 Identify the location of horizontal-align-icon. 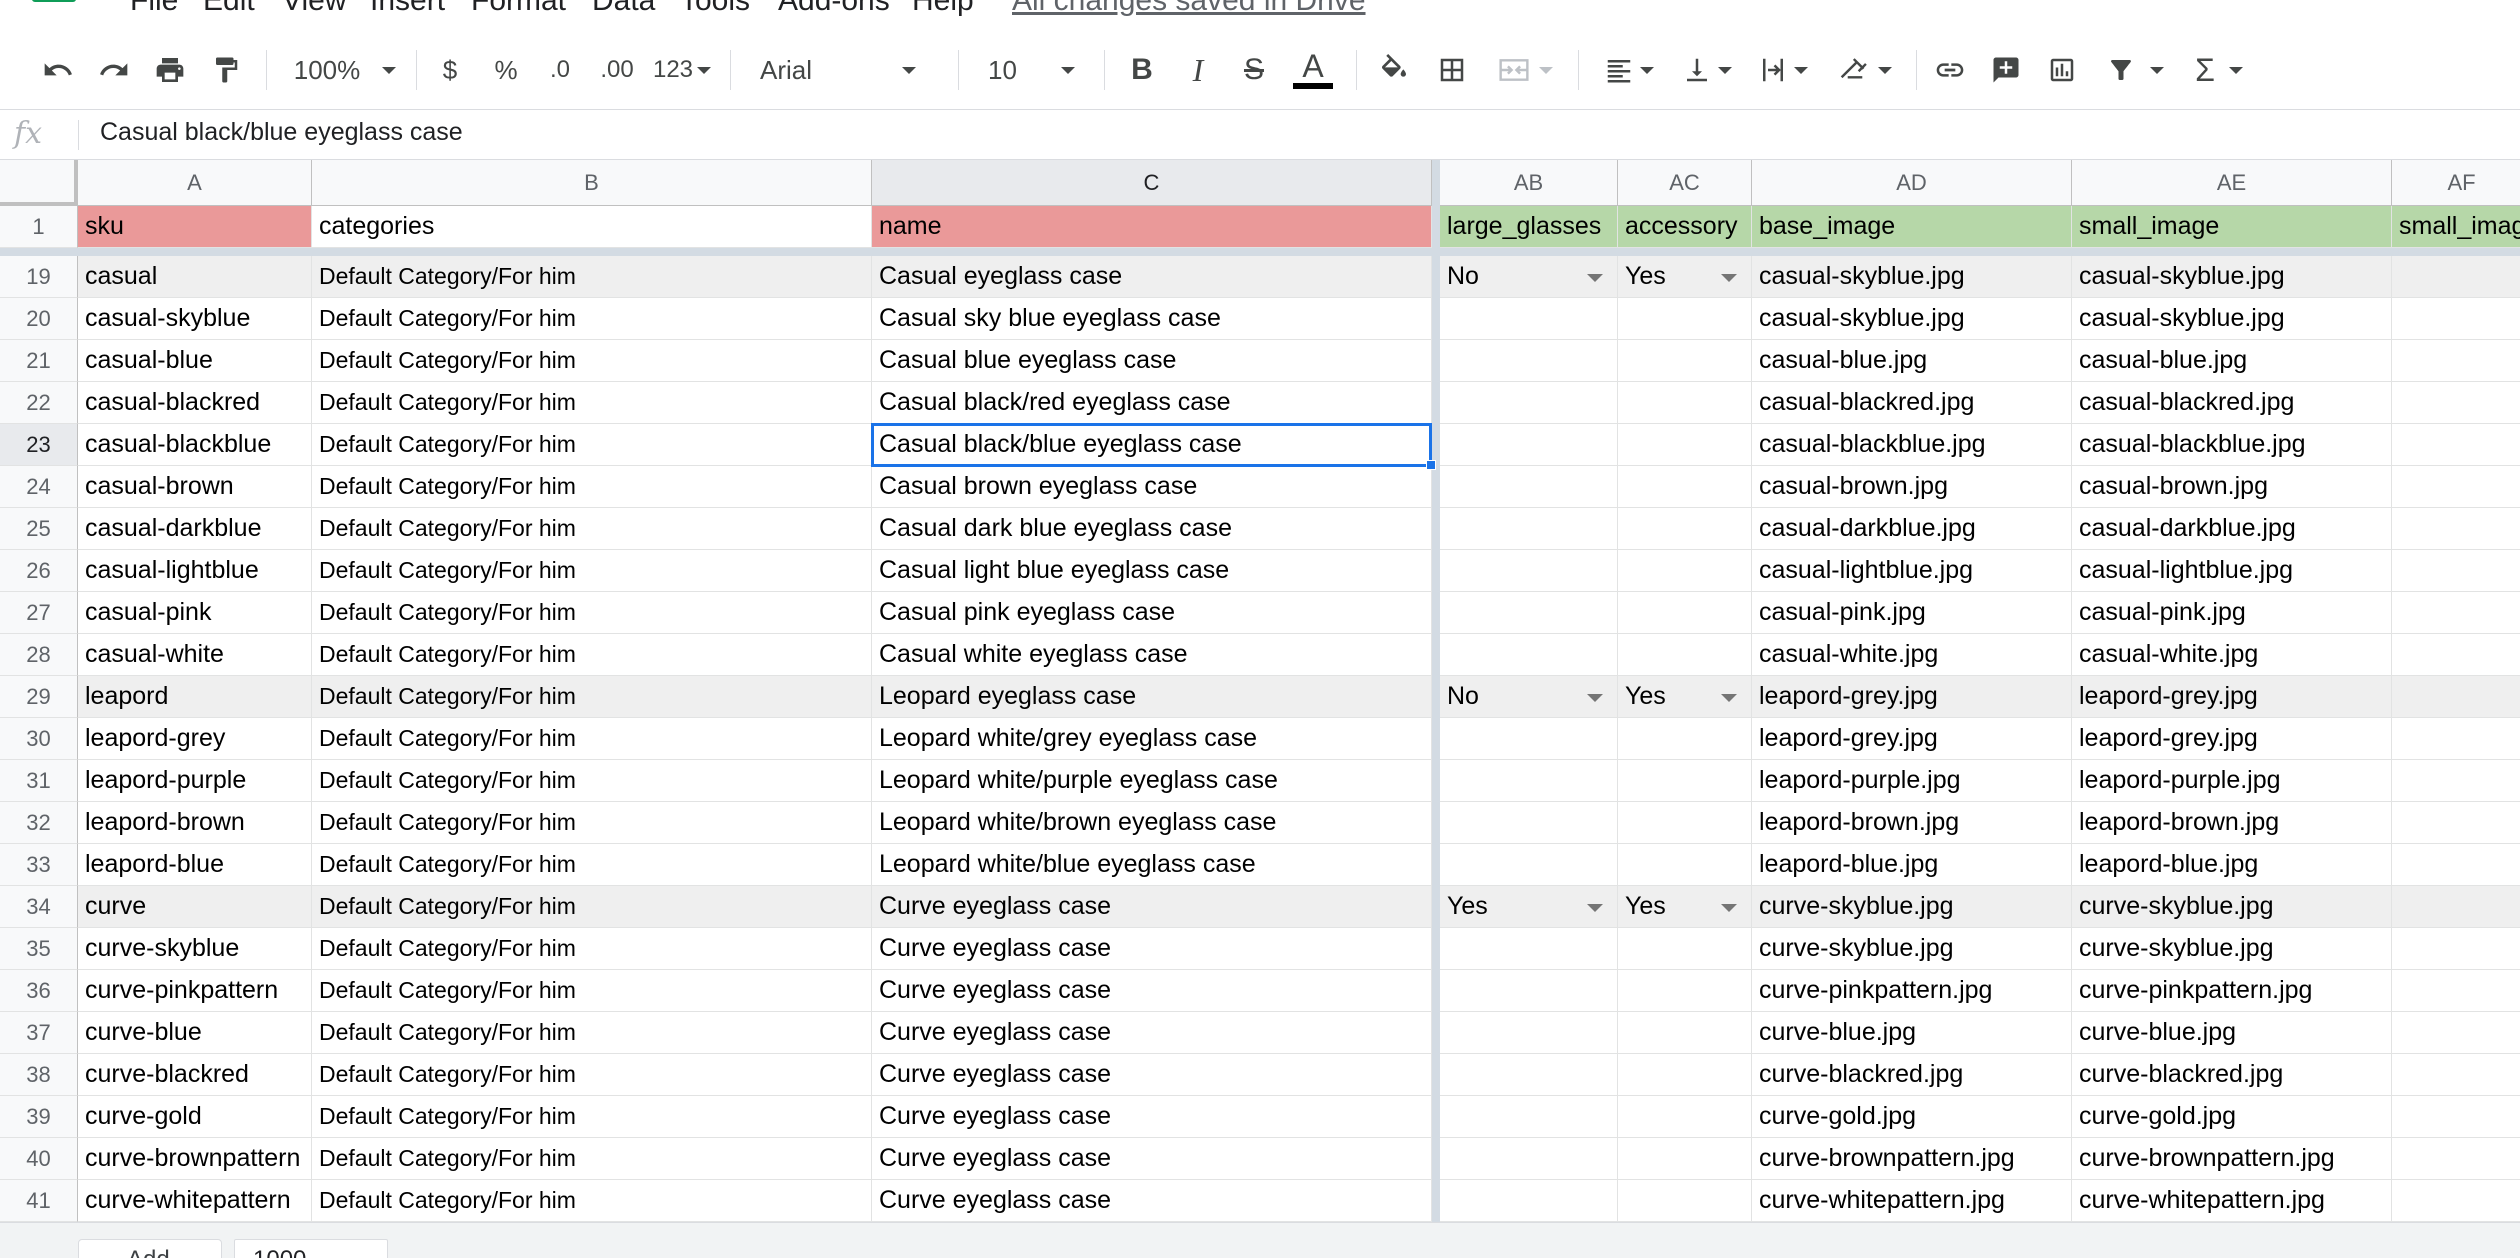
(1629, 70).